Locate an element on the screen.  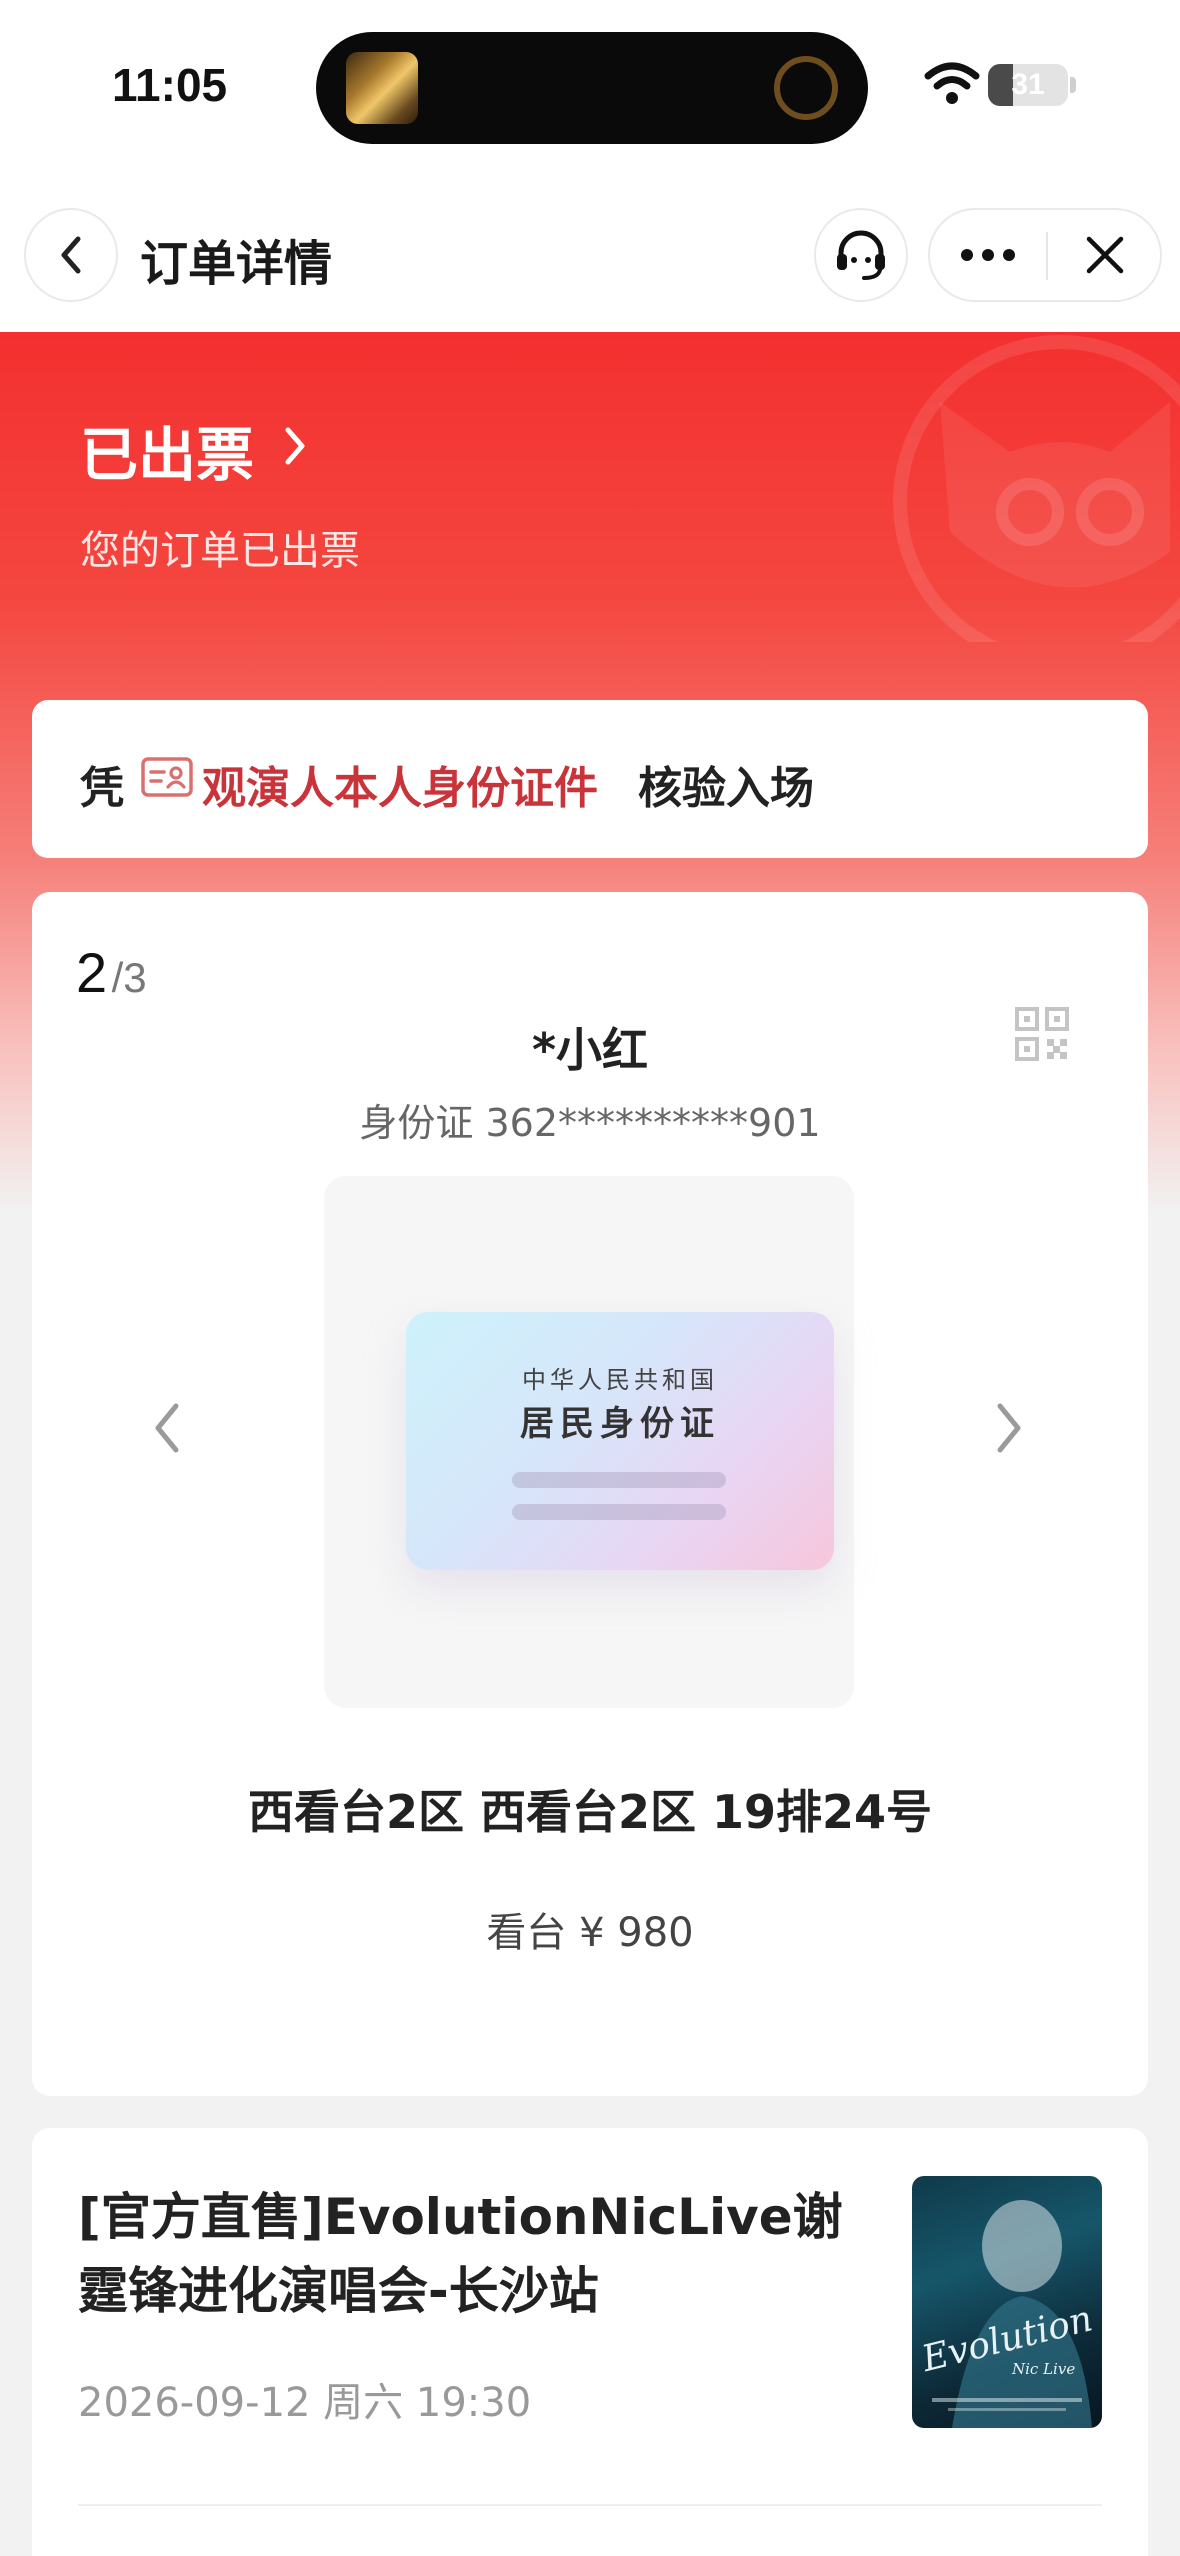
seat-info: 西看台2区 西看台2区 19排24号 is located at coordinates (590, 1812).